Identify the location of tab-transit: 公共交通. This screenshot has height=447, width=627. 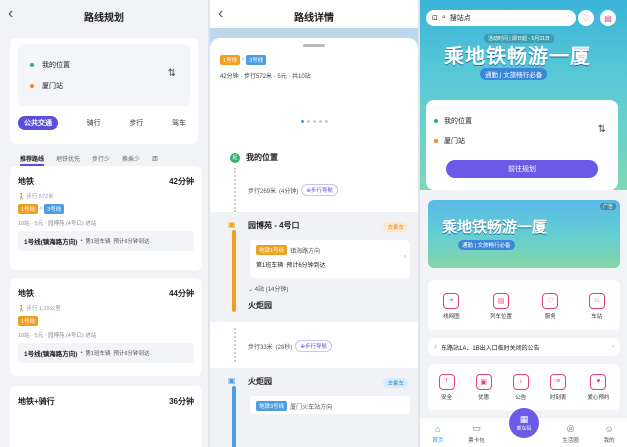
(38, 123).